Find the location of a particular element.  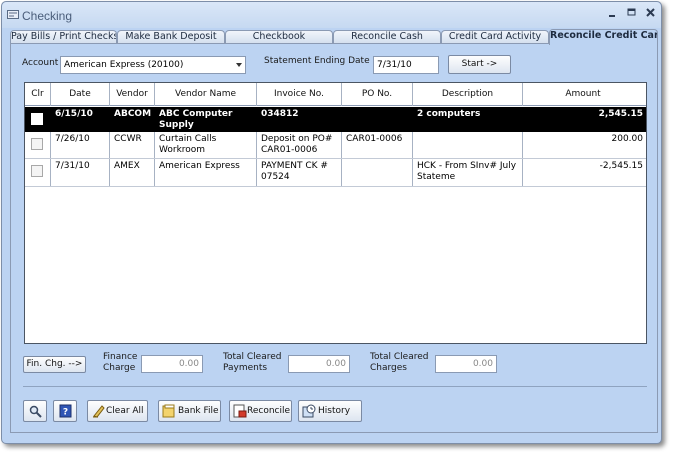

window-title: Checking is located at coordinates (47, 16).